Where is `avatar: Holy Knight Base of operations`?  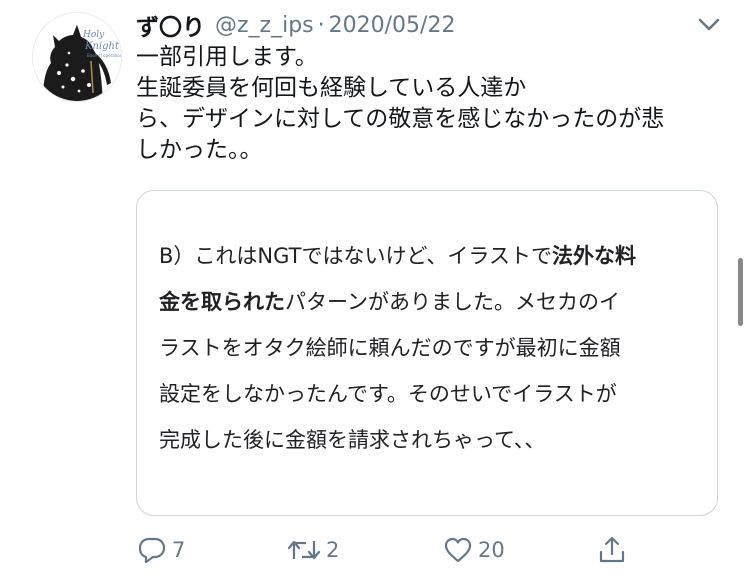 avatar: Holy Knight Base of operations is located at coordinates (77, 57).